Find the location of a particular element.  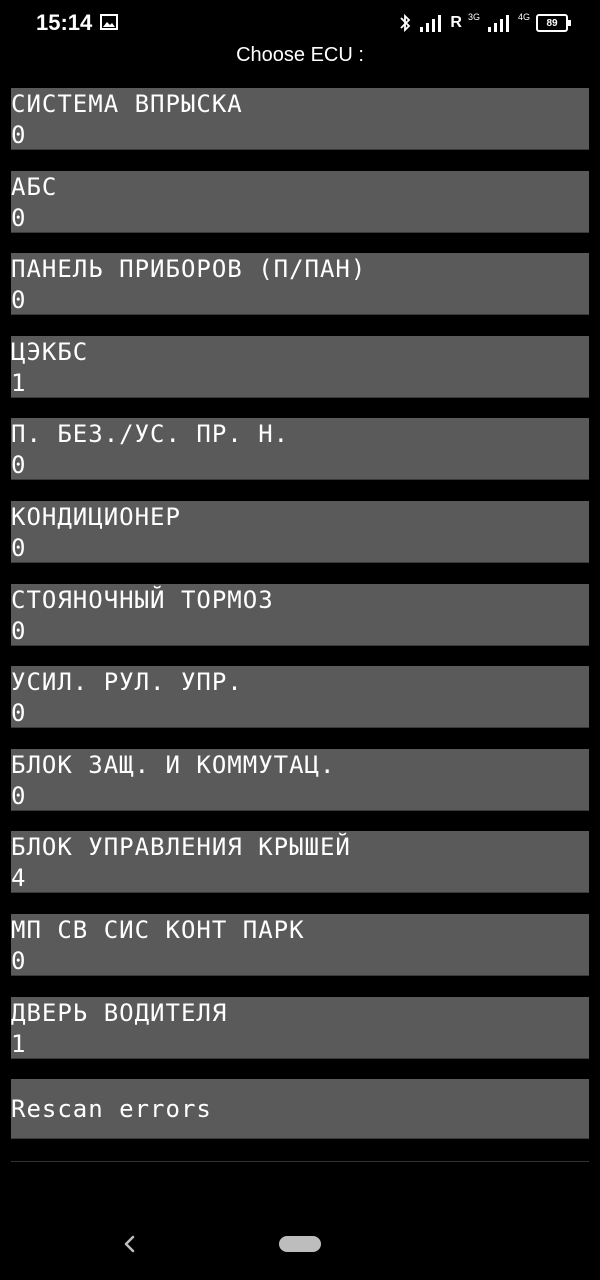

divider is located at coordinates (300, 1161).